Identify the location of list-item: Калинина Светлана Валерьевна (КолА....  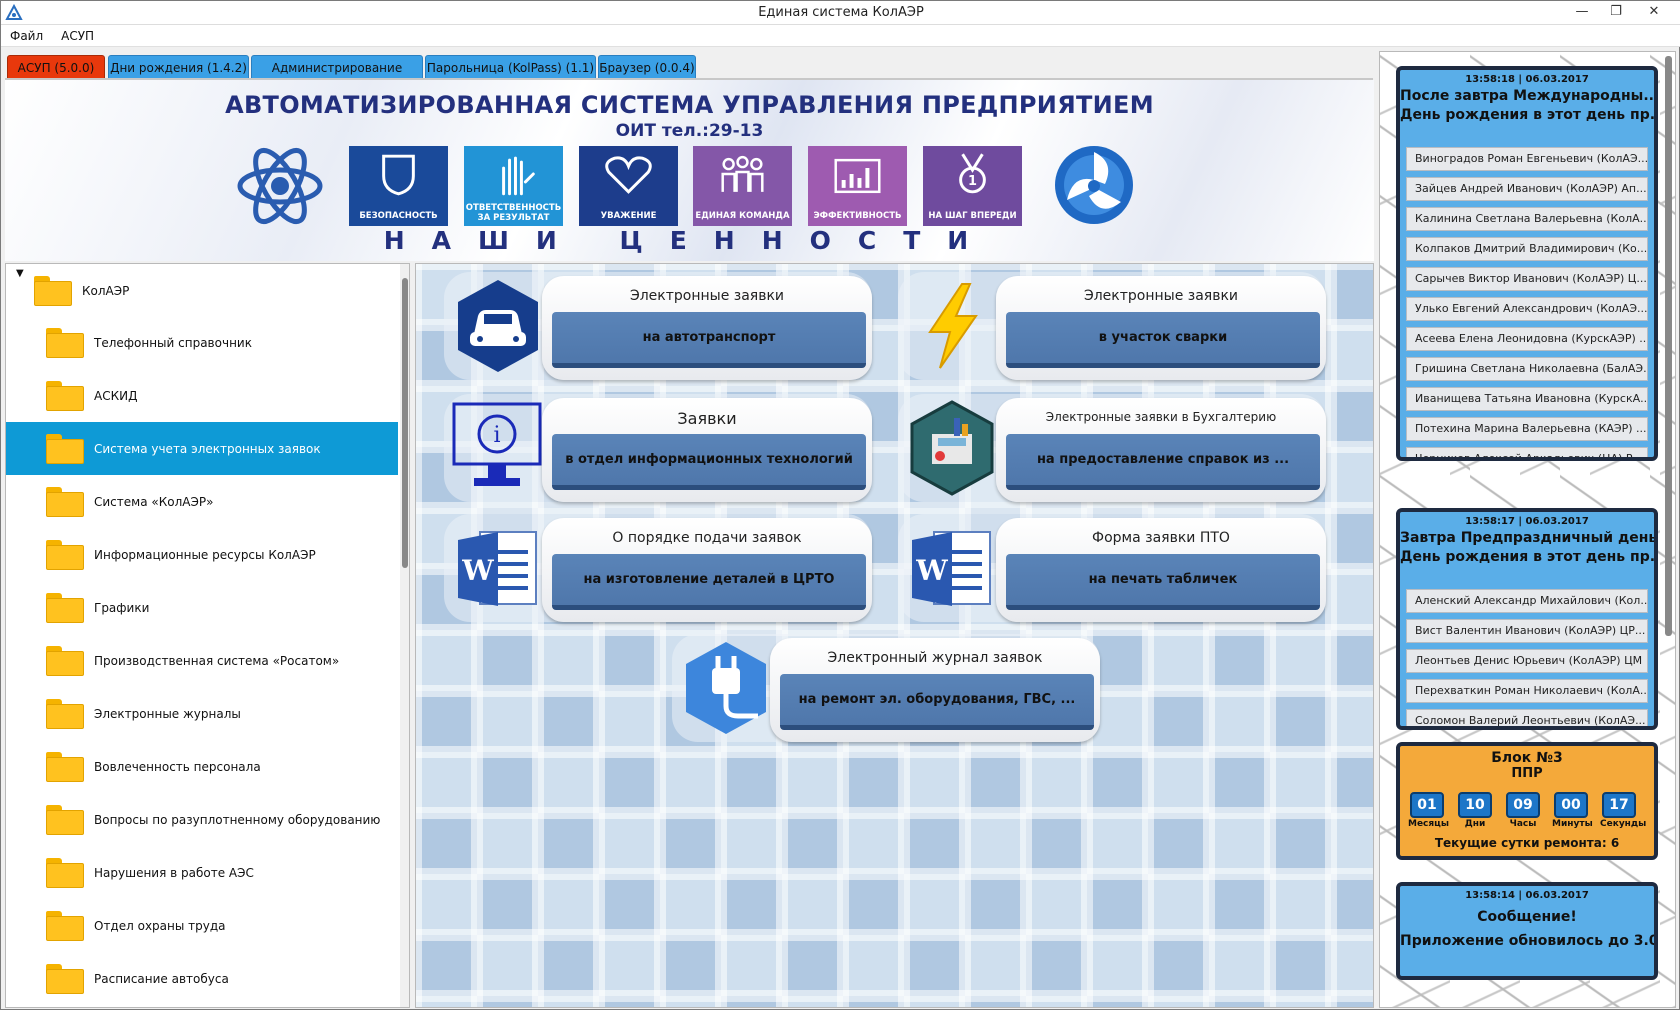
(1527, 219).